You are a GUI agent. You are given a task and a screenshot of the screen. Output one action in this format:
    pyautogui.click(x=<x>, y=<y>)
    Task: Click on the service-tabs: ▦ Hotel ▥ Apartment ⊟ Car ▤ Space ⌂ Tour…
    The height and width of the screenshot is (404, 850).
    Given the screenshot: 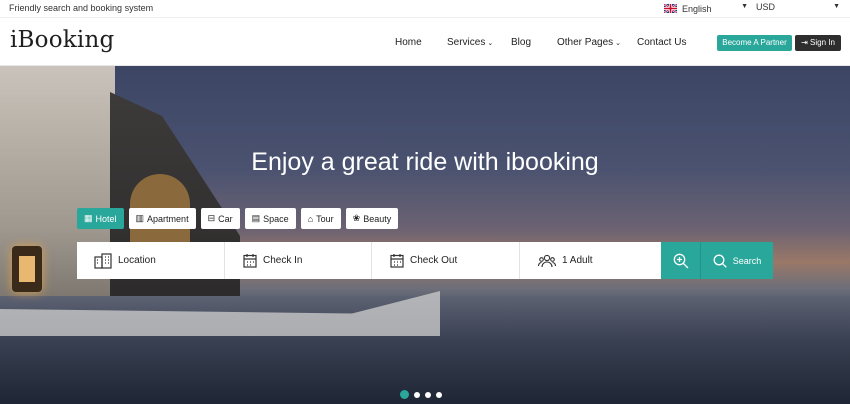 What is the action you would take?
    pyautogui.click(x=240, y=218)
    